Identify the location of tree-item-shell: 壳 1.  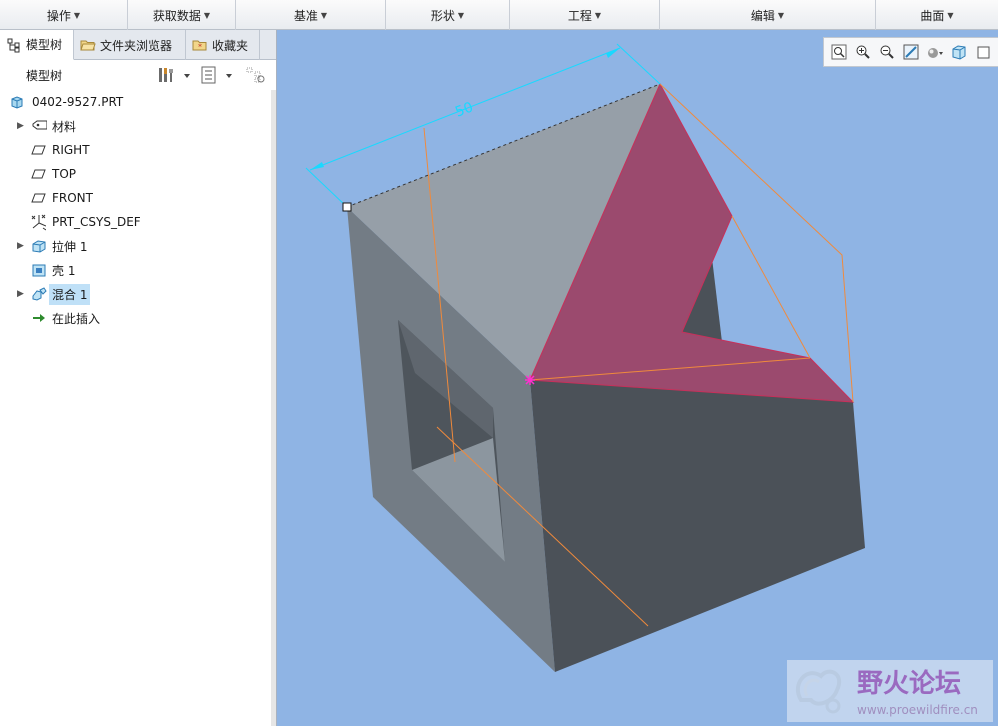
(138, 270).